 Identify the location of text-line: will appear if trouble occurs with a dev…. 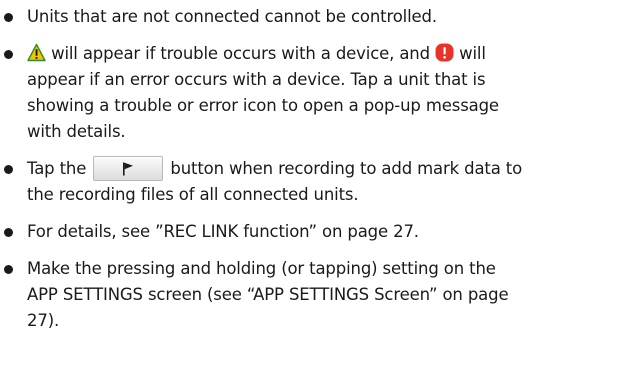
(331, 54).